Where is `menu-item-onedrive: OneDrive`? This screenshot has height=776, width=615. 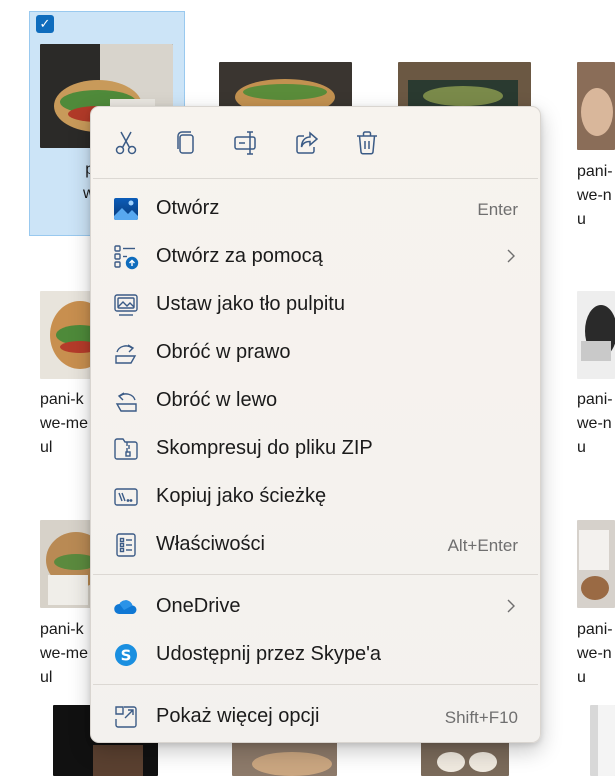
menu-item-onedrive: OneDrive is located at coordinates (315, 606).